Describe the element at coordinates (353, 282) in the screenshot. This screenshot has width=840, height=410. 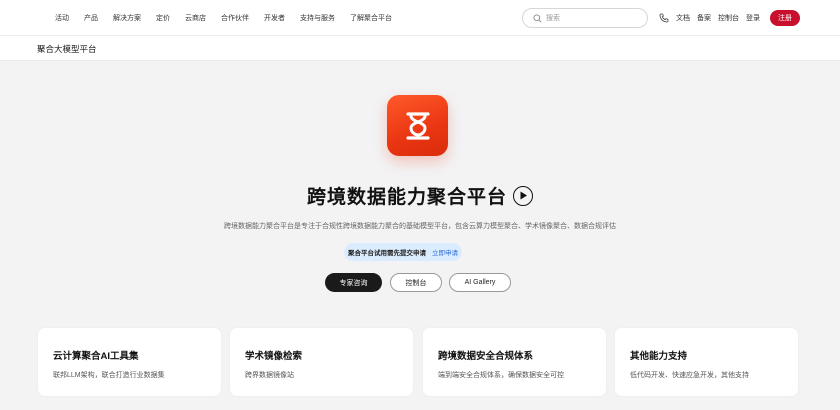
I see `expert-consult-button: 专家咨询` at that location.